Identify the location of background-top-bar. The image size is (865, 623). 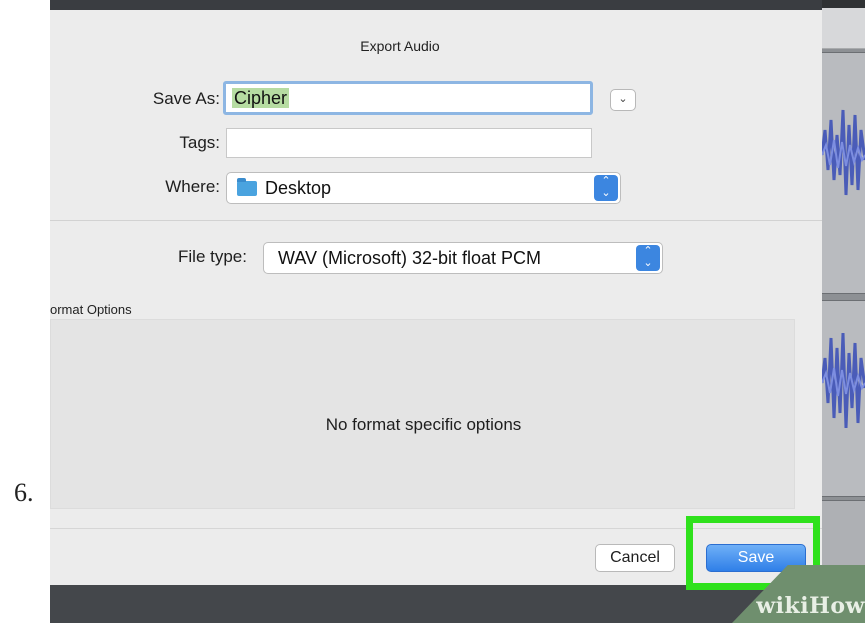
(843, 4).